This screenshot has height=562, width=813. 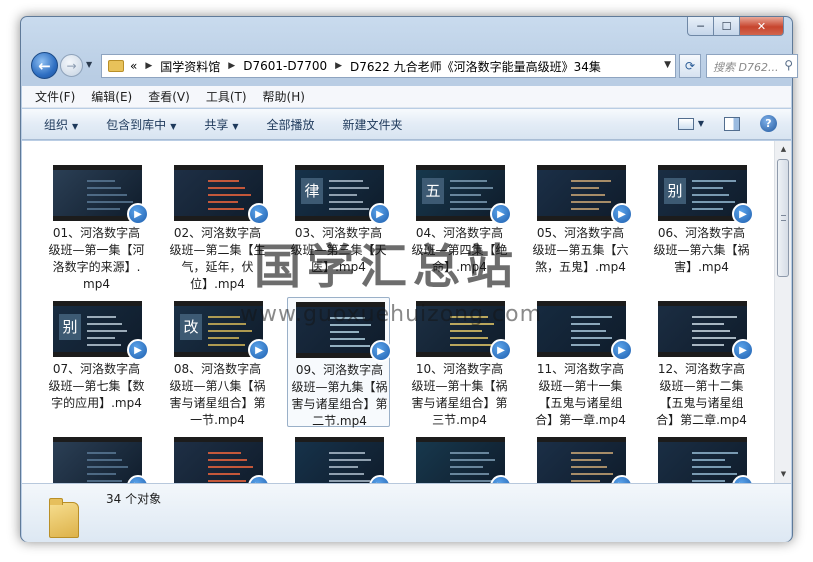 What do you see at coordinates (55, 96) in the screenshot?
I see `menu-file: 文件(F)` at bounding box center [55, 96].